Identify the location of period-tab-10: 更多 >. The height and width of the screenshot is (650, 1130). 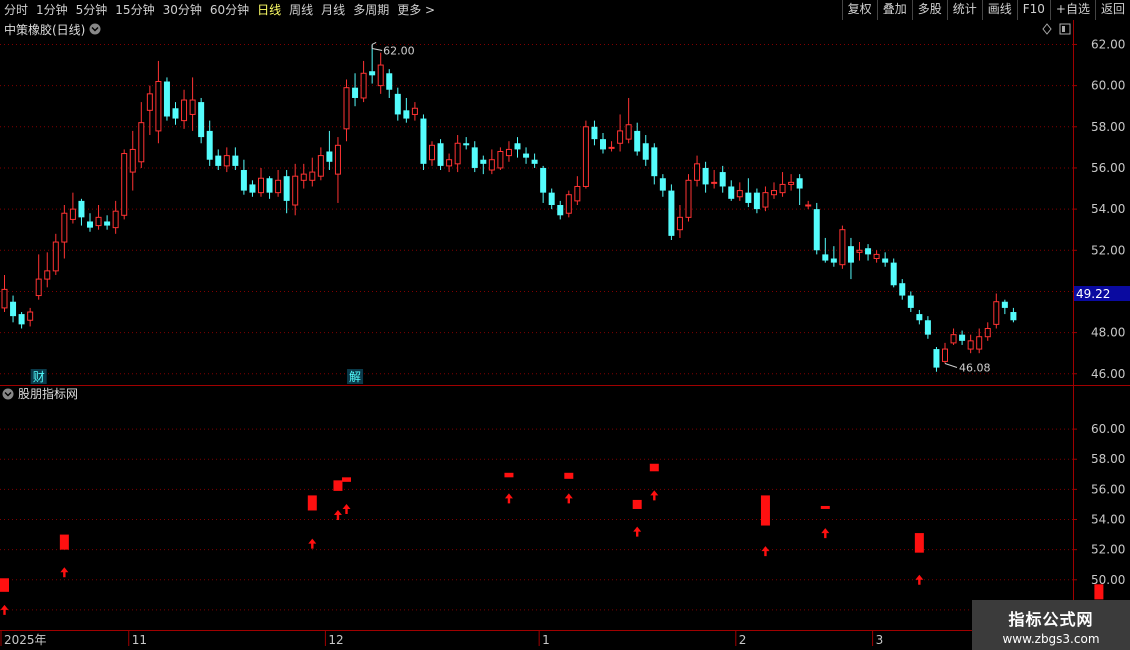
(416, 10).